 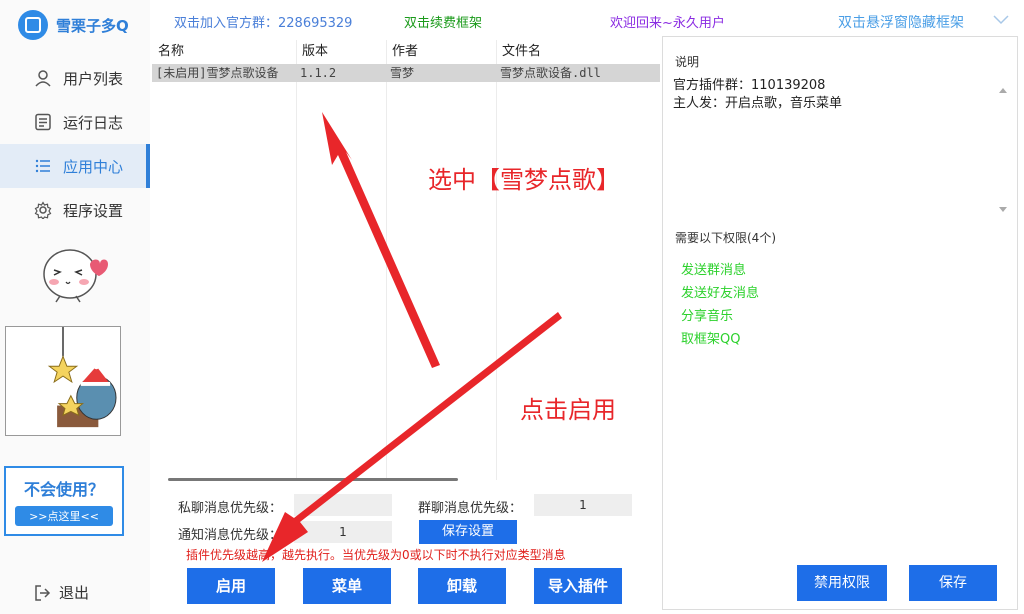 What do you see at coordinates (43, 592) in the screenshot?
I see `logout-icon` at bounding box center [43, 592].